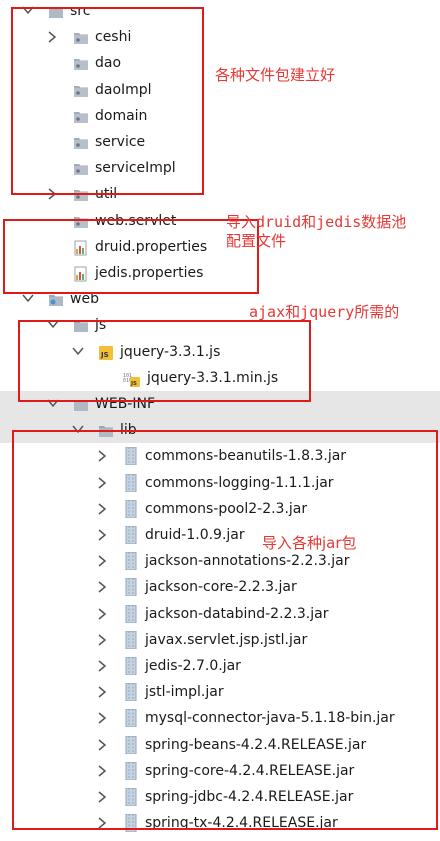 The height and width of the screenshot is (841, 440). I want to click on annotation-jars: 导入各种jar包, so click(309, 543).